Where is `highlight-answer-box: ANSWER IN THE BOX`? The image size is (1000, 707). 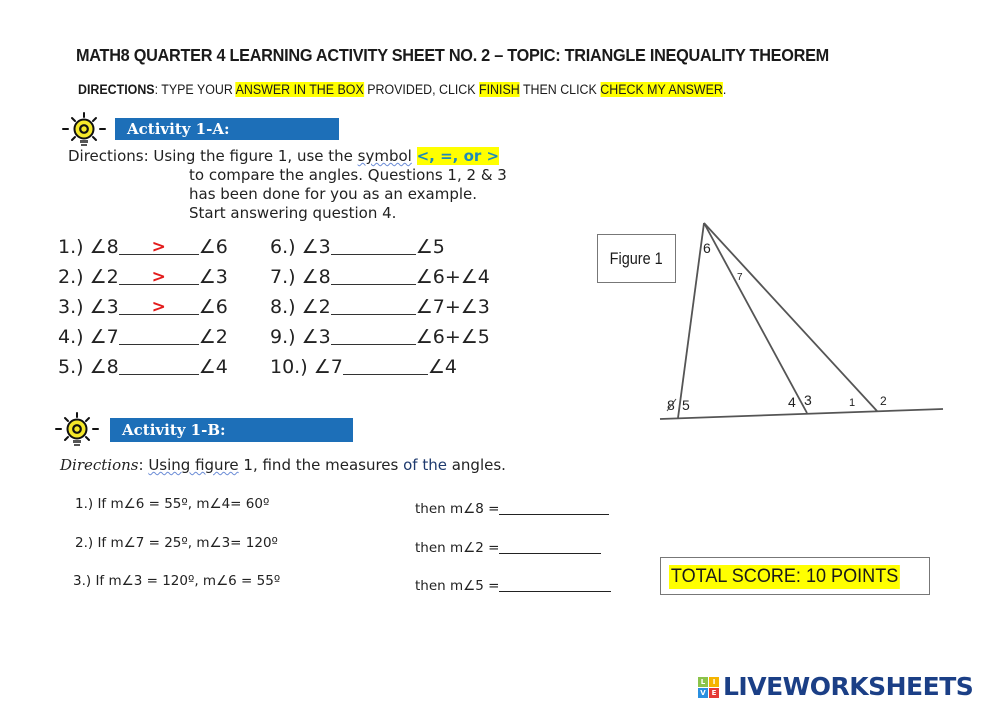 highlight-answer-box: ANSWER IN THE BOX is located at coordinates (299, 89).